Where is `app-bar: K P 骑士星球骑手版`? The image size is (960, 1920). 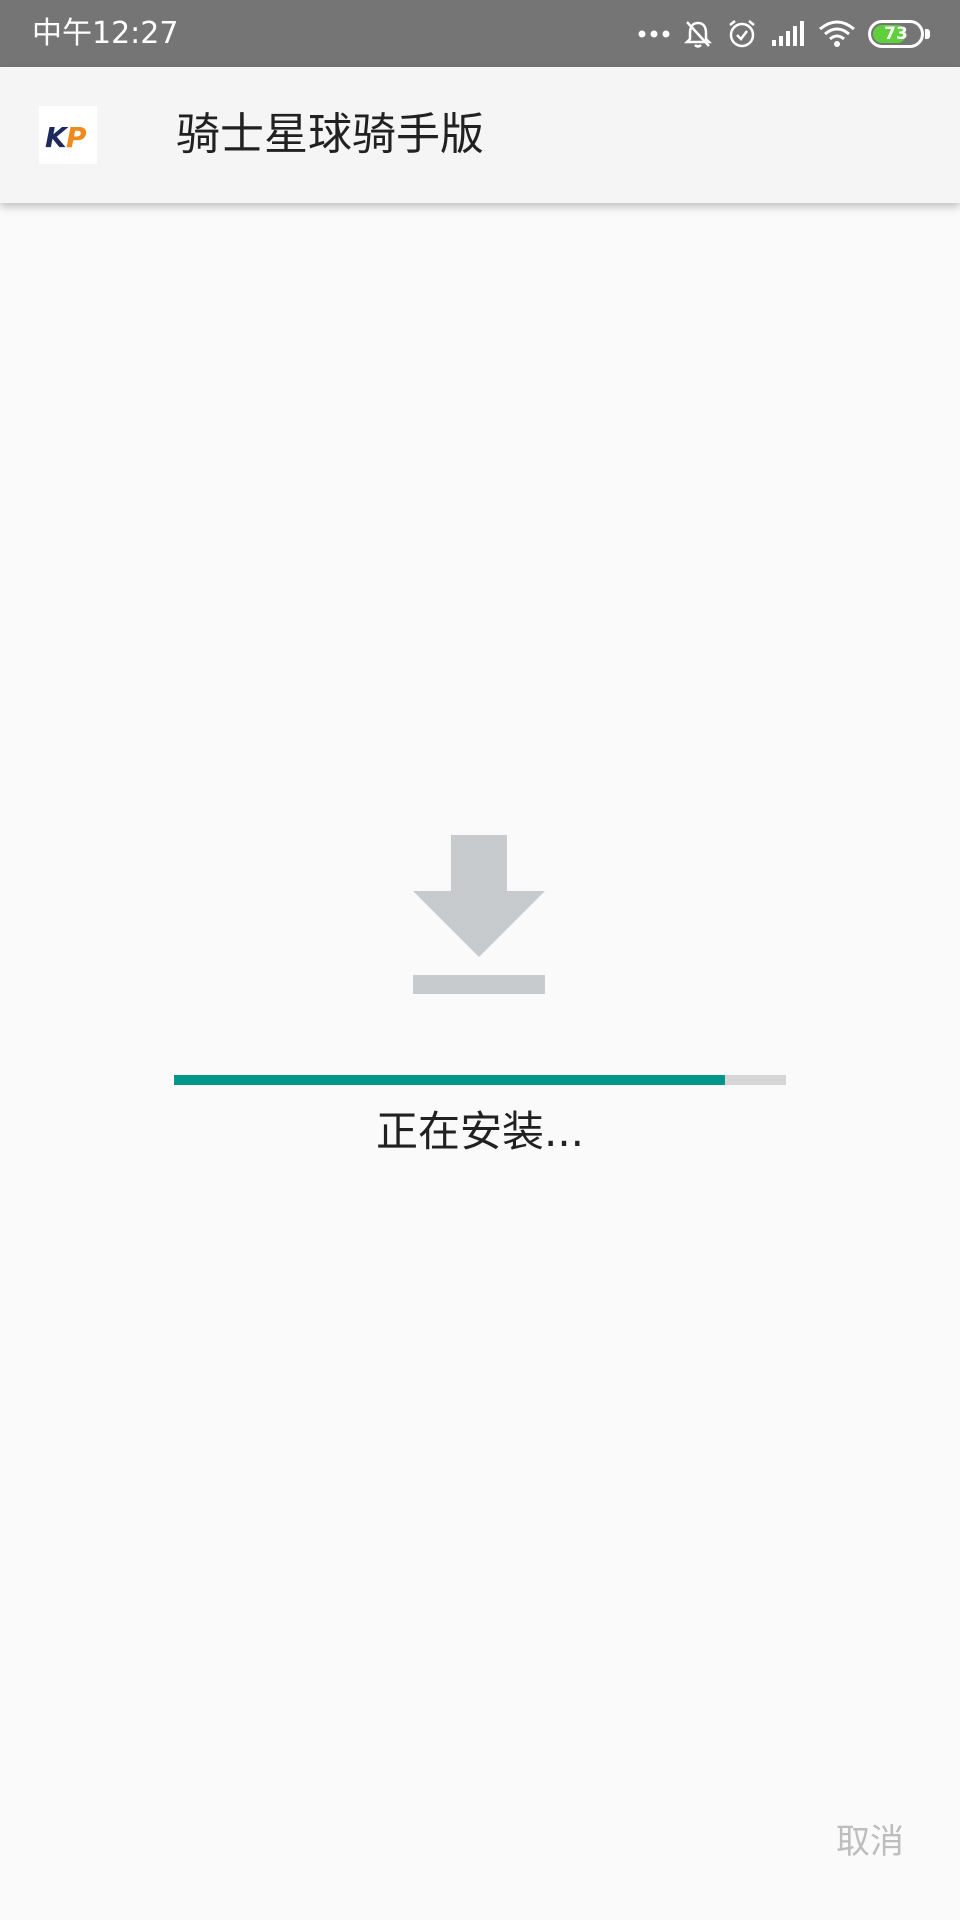 app-bar: K P 骑士星球骑手版 is located at coordinates (480, 135).